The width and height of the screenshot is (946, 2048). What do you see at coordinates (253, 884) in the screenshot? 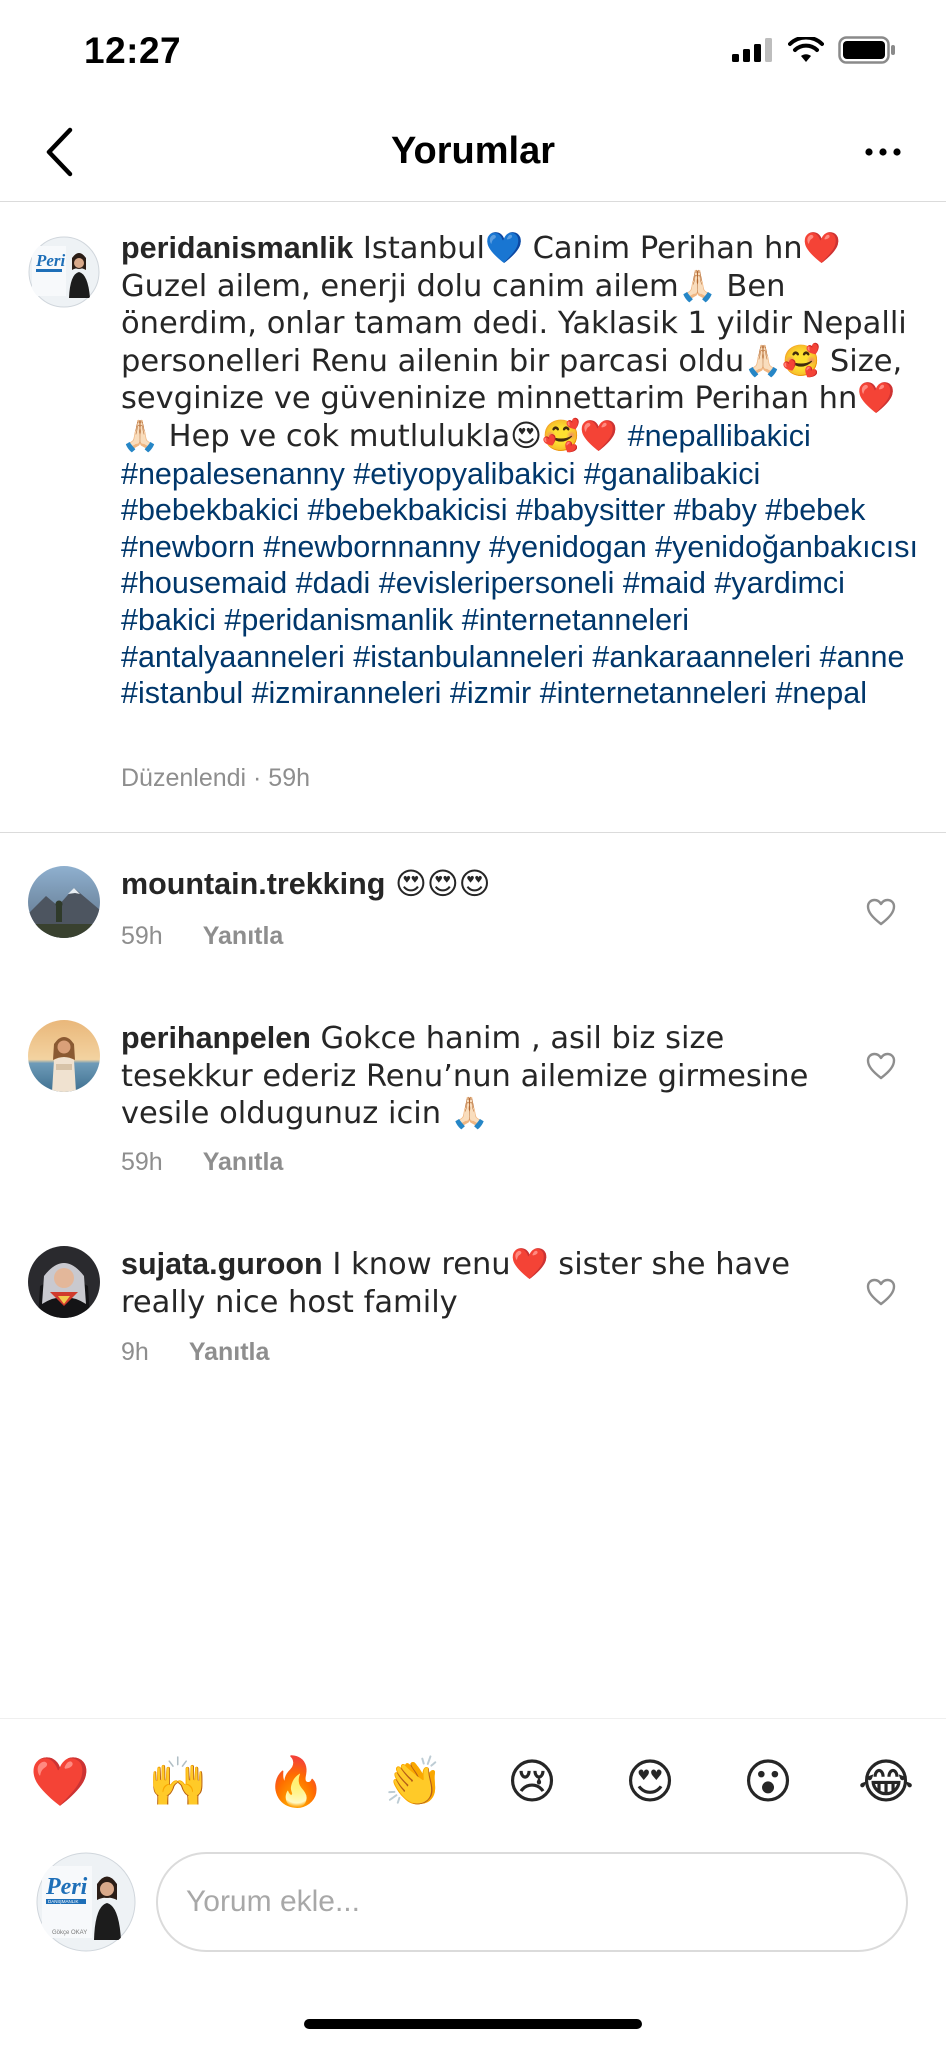
I see `comment-username: mountain.trekking` at bounding box center [253, 884].